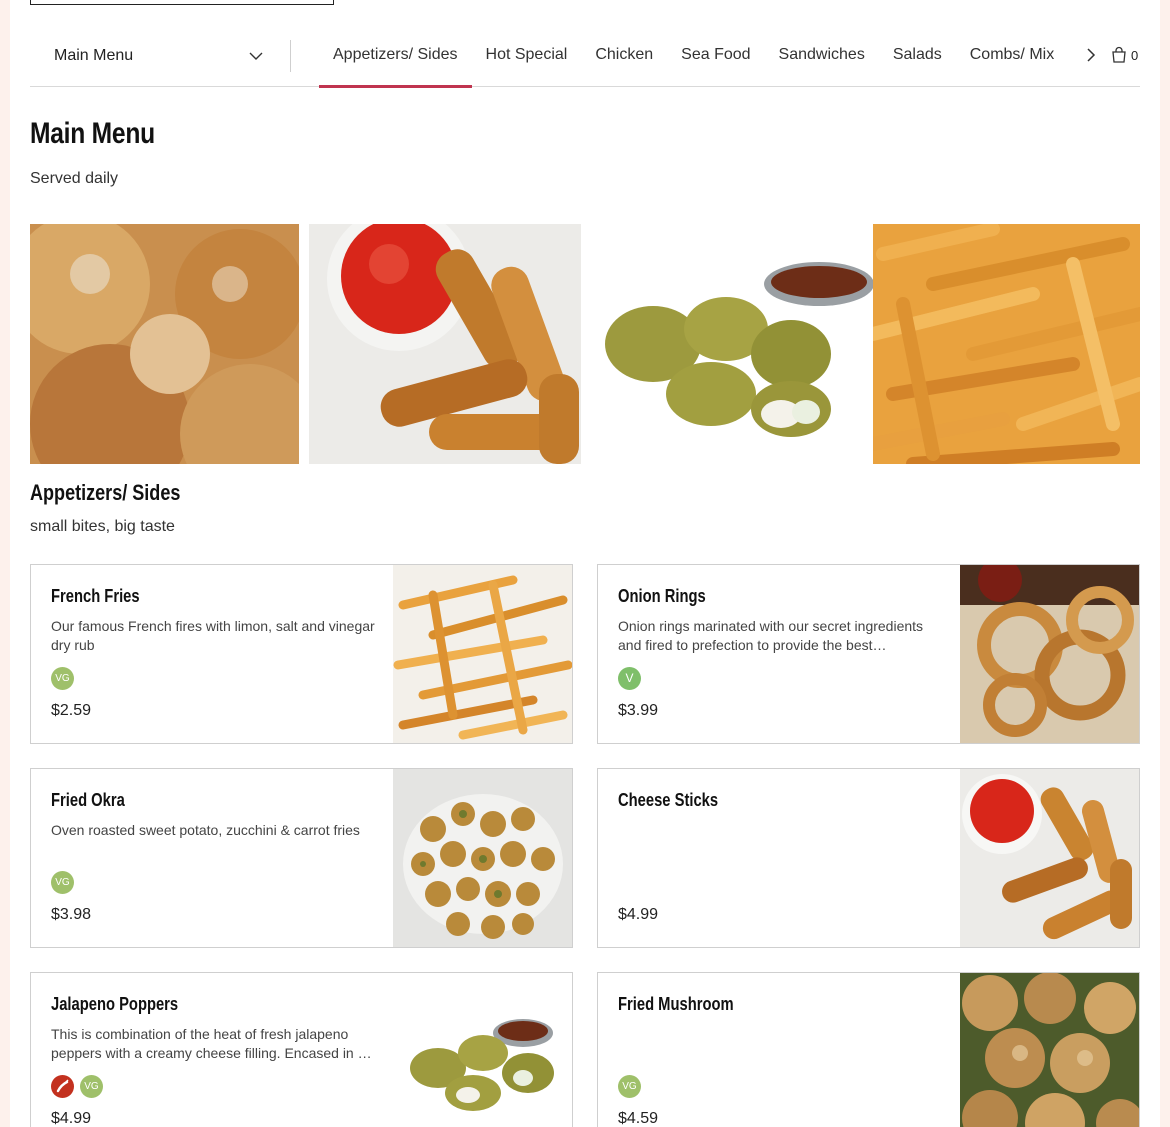 This screenshot has width=1170, height=1127. Describe the element at coordinates (638, 1118) in the screenshot. I see `item-price: $4.59` at that location.